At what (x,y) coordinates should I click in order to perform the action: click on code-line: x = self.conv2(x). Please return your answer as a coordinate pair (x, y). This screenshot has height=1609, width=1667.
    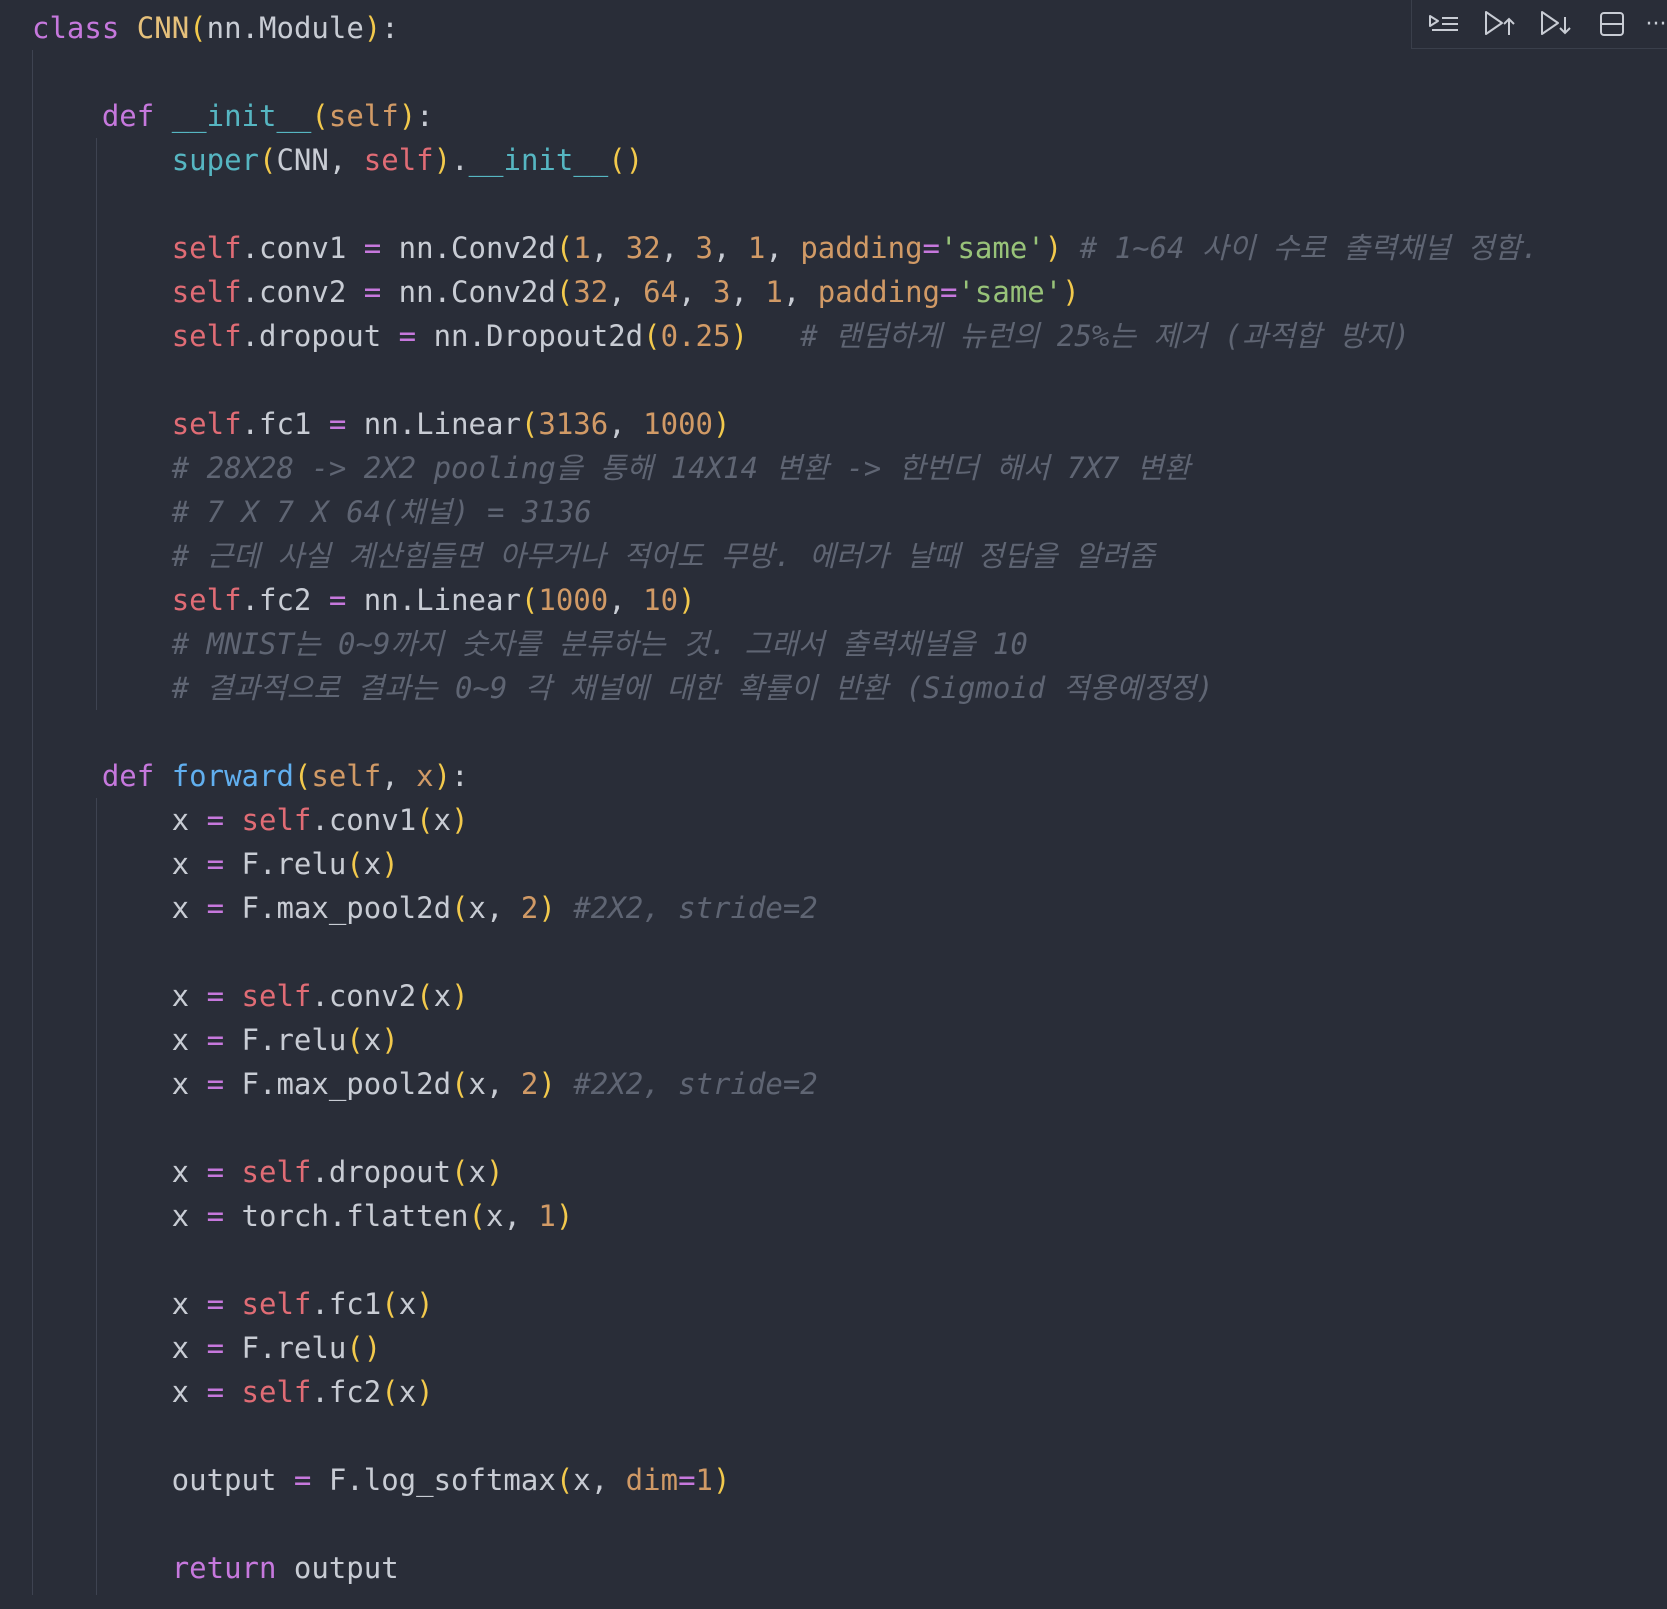
    Looking at the image, I should click on (250, 996).